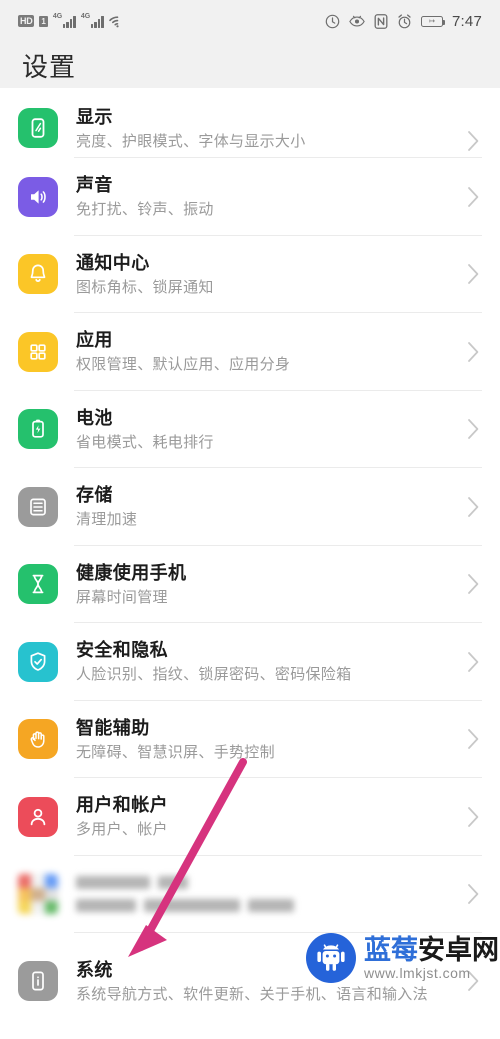 The image size is (500, 1039). I want to click on settings-row-subtitle: 免打扰、铃声、振动, so click(145, 210).